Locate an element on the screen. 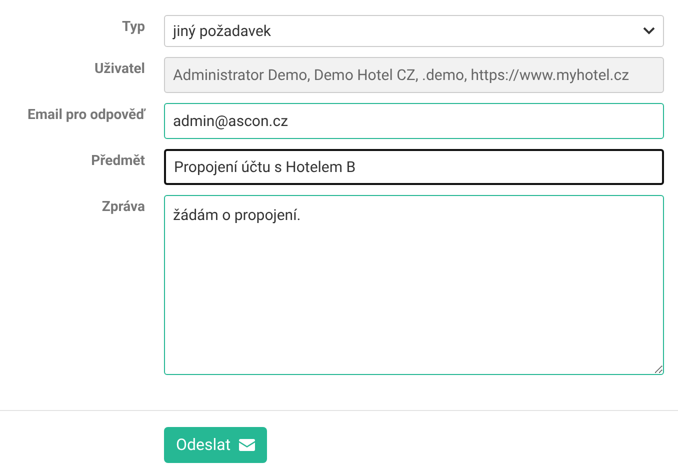  user-field: Administrator Demo, Demo Hotel CZ, .demo, https://www.myhotel.cz is located at coordinates (414, 75).